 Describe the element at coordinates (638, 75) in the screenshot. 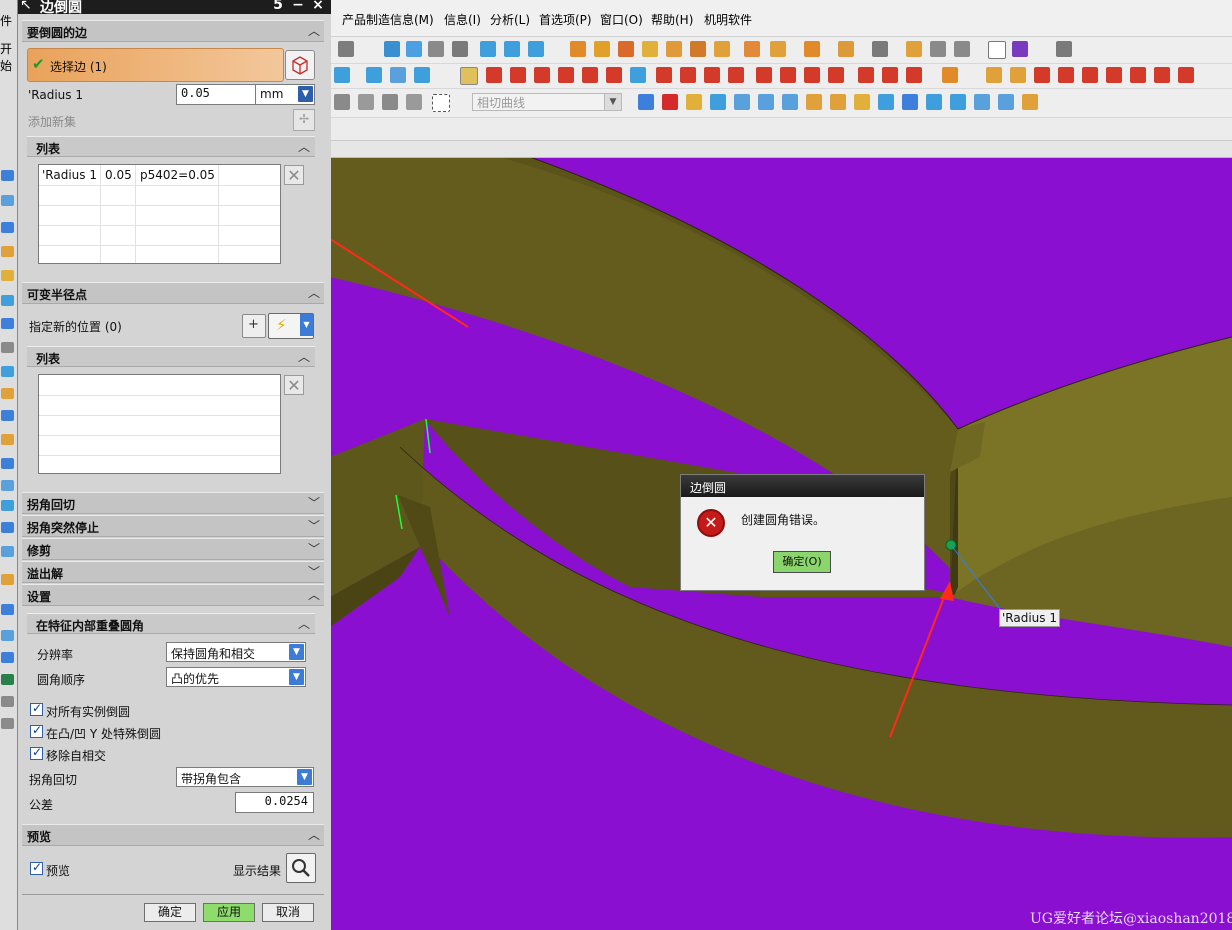

I see `pattern-icon` at that location.